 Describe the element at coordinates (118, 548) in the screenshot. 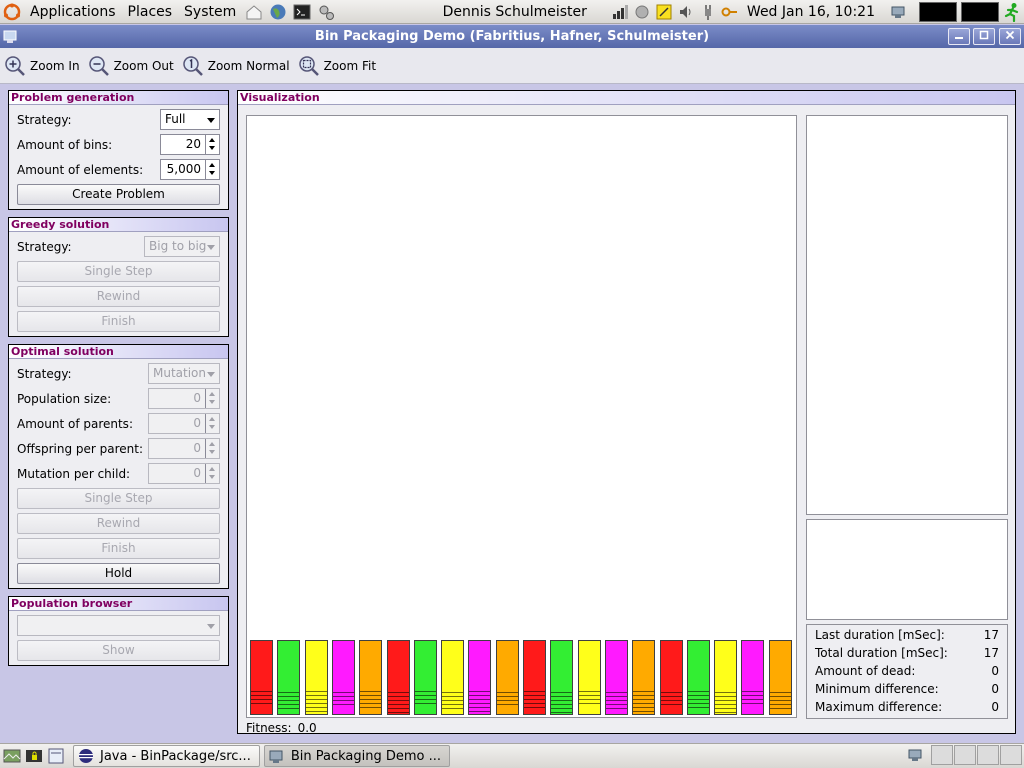

I see `os-finish-button: Finish` at that location.